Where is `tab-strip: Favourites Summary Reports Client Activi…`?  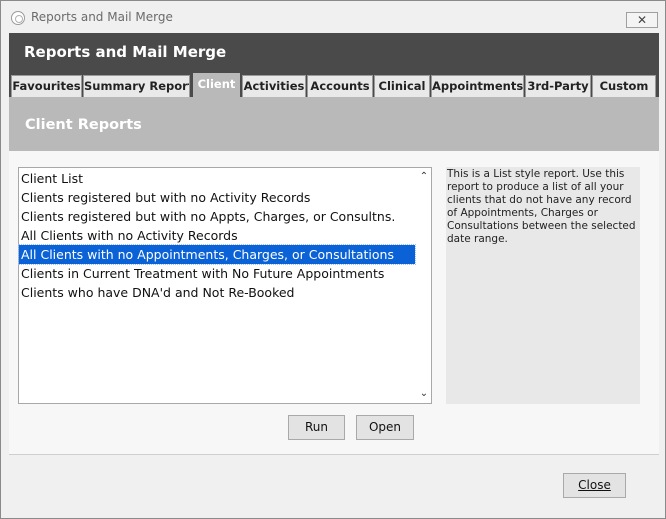 tab-strip: Favourites Summary Reports Client Activi… is located at coordinates (334, 85).